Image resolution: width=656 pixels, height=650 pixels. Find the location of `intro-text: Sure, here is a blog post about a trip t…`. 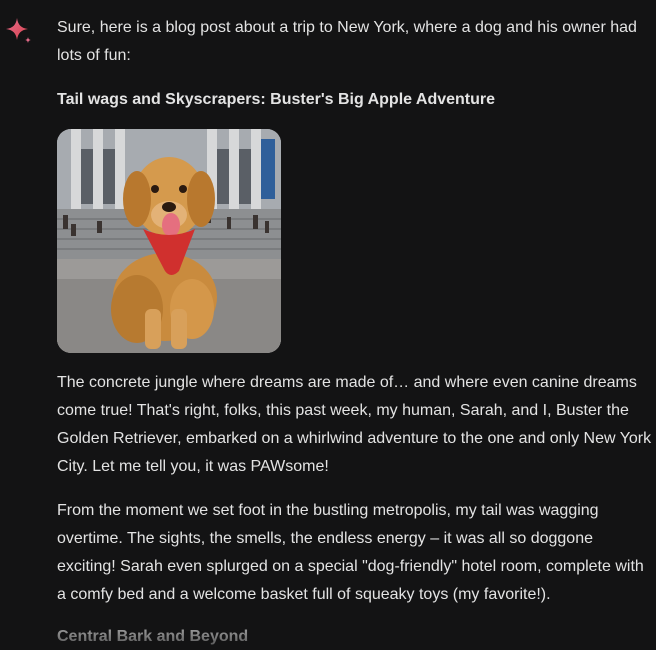

intro-text: Sure, here is a blog post about a trip t… is located at coordinates (347, 41).